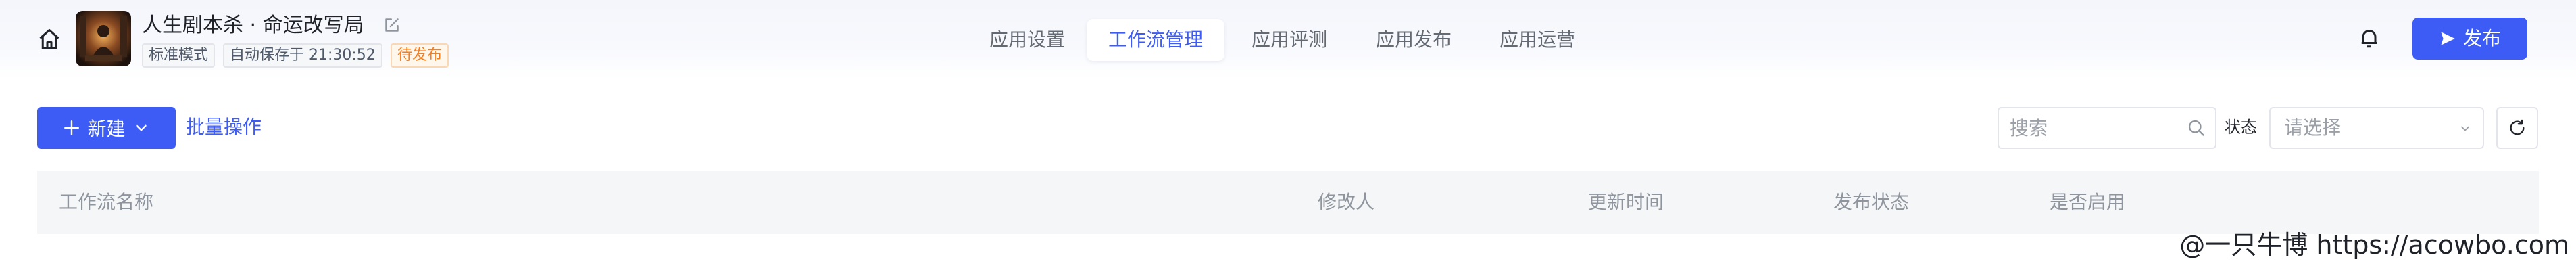 The height and width of the screenshot is (272, 2576). What do you see at coordinates (1156, 40) in the screenshot?
I see `tab-workflow-management: 工作流管理` at bounding box center [1156, 40].